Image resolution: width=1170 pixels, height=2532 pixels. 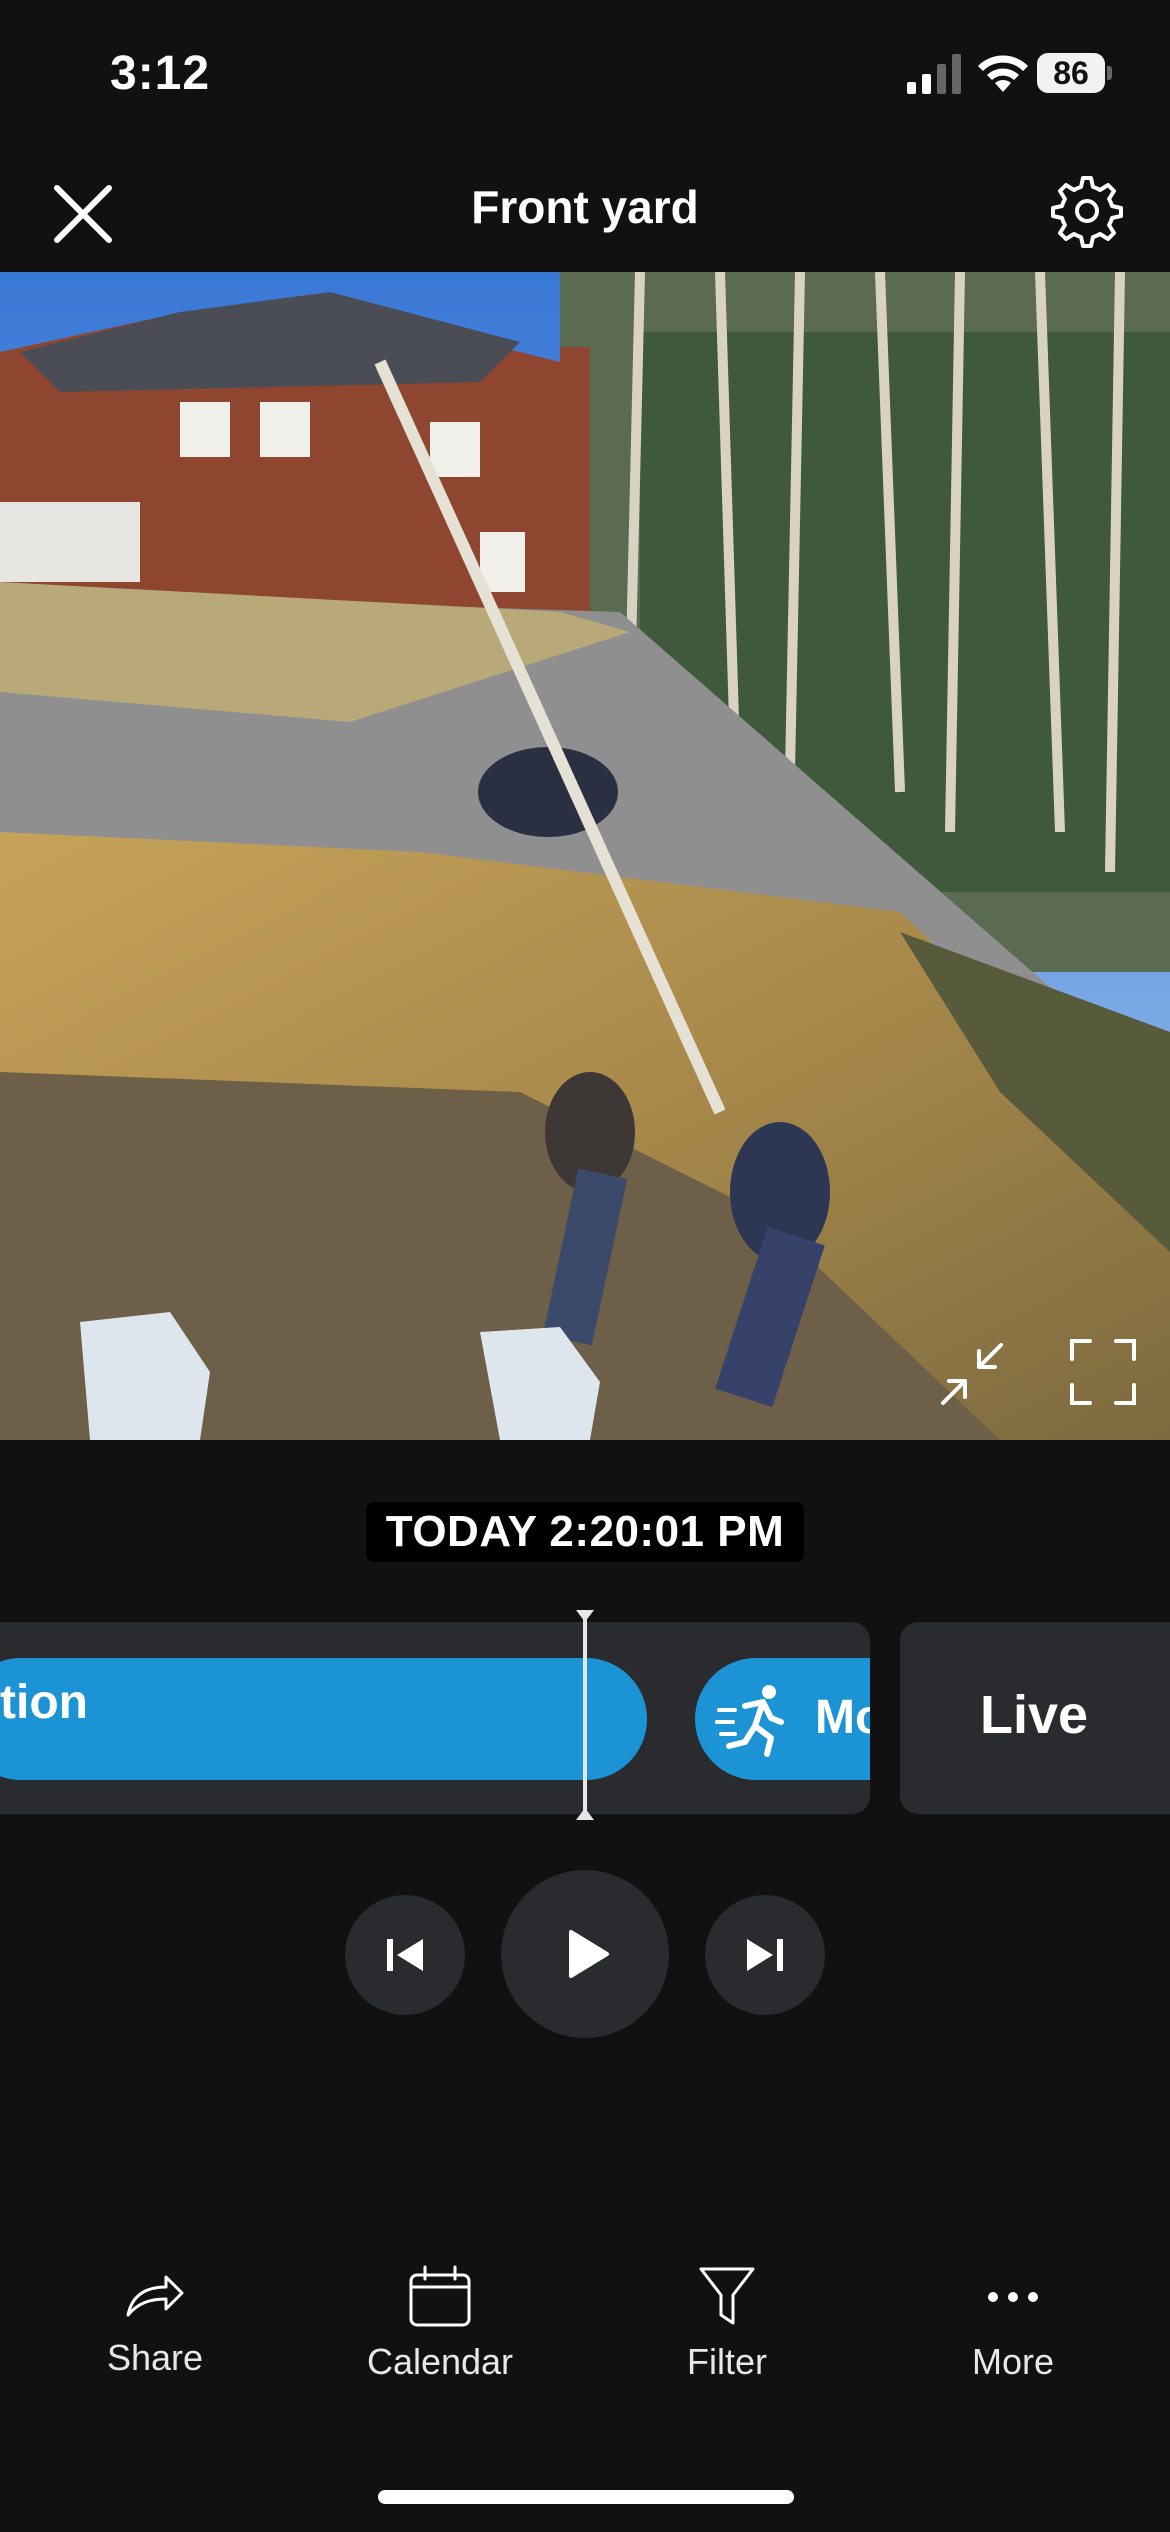 What do you see at coordinates (585, 1717) in the screenshot?
I see `playhead` at bounding box center [585, 1717].